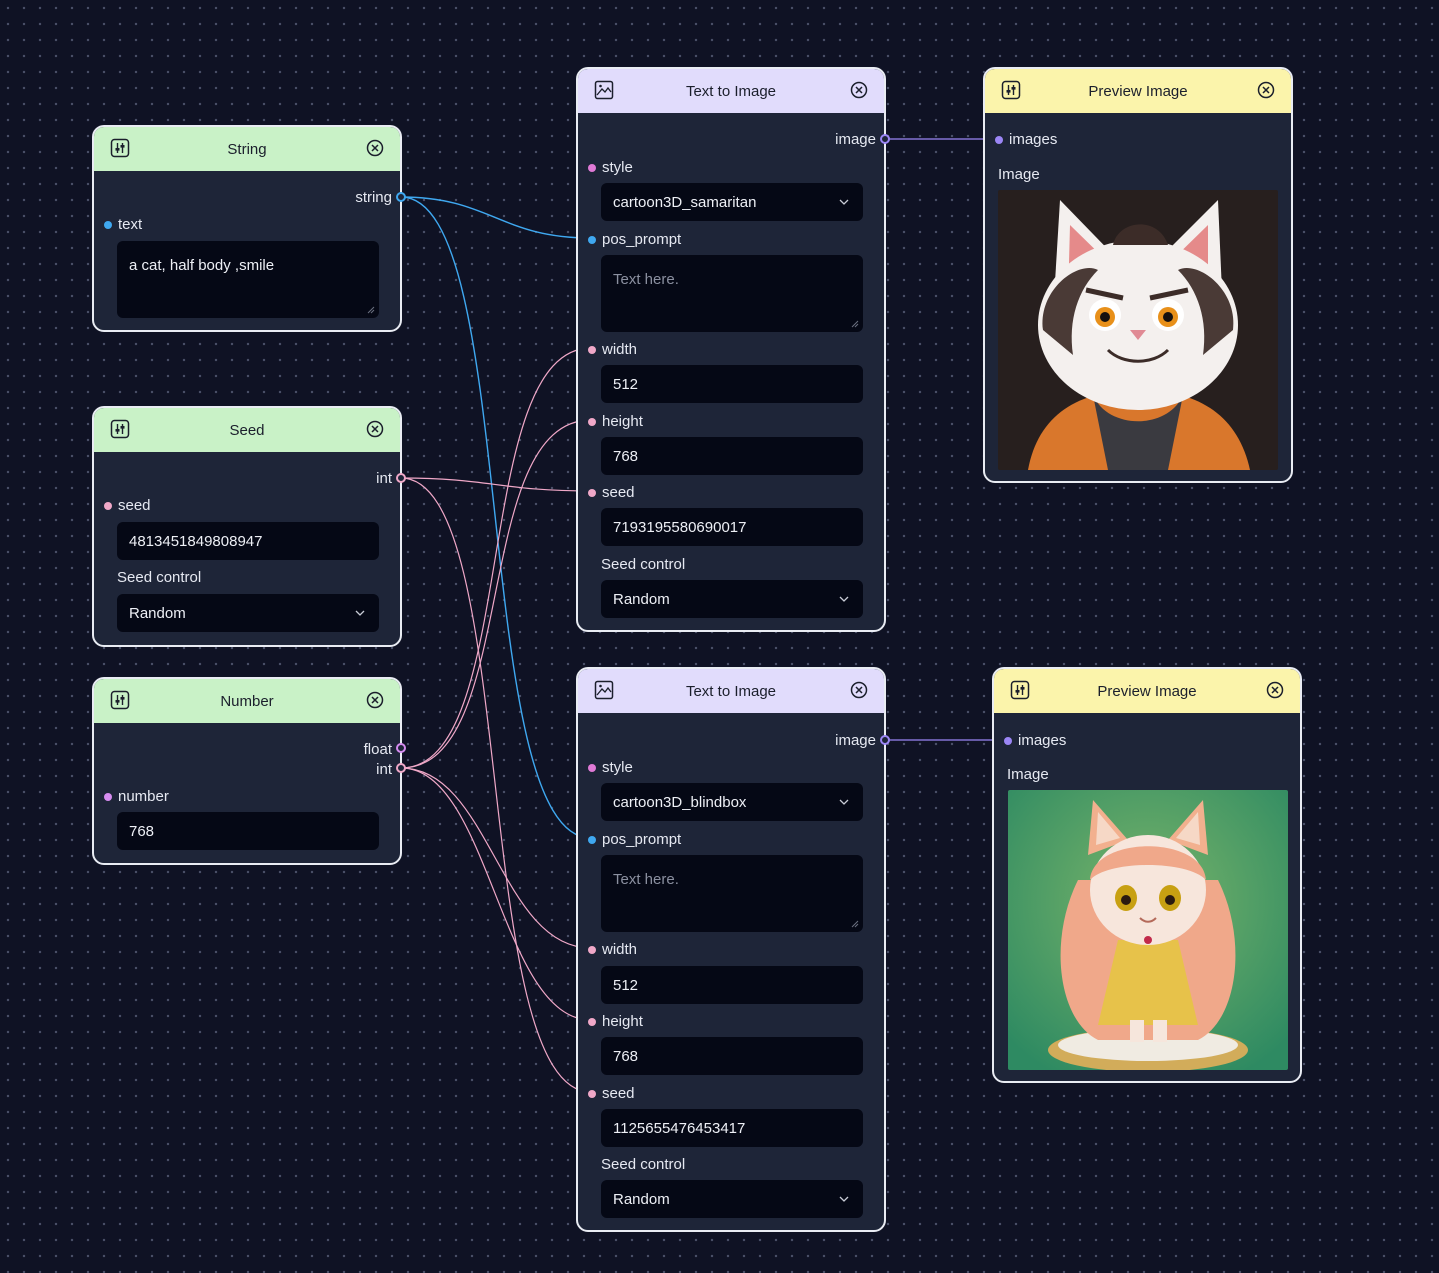 The width and height of the screenshot is (1439, 1273). What do you see at coordinates (1148, 930) in the screenshot?
I see `preview-image-chibi-cat-girl` at bounding box center [1148, 930].